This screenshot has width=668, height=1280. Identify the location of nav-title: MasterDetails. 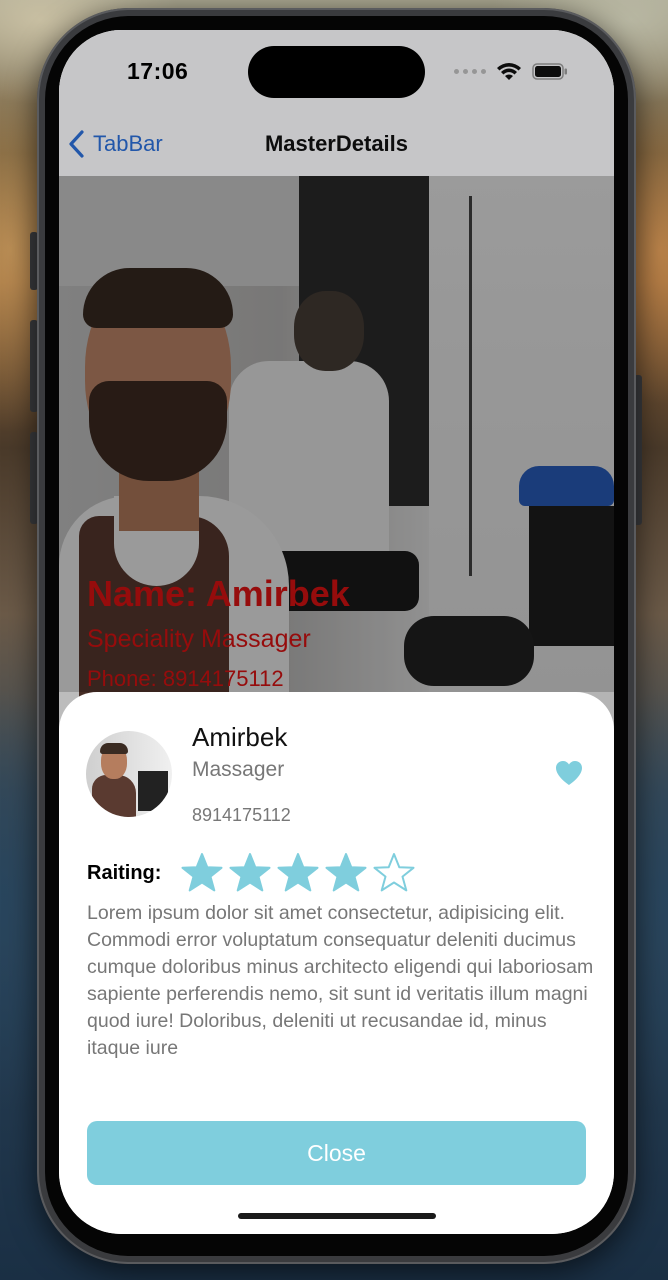
(336, 143).